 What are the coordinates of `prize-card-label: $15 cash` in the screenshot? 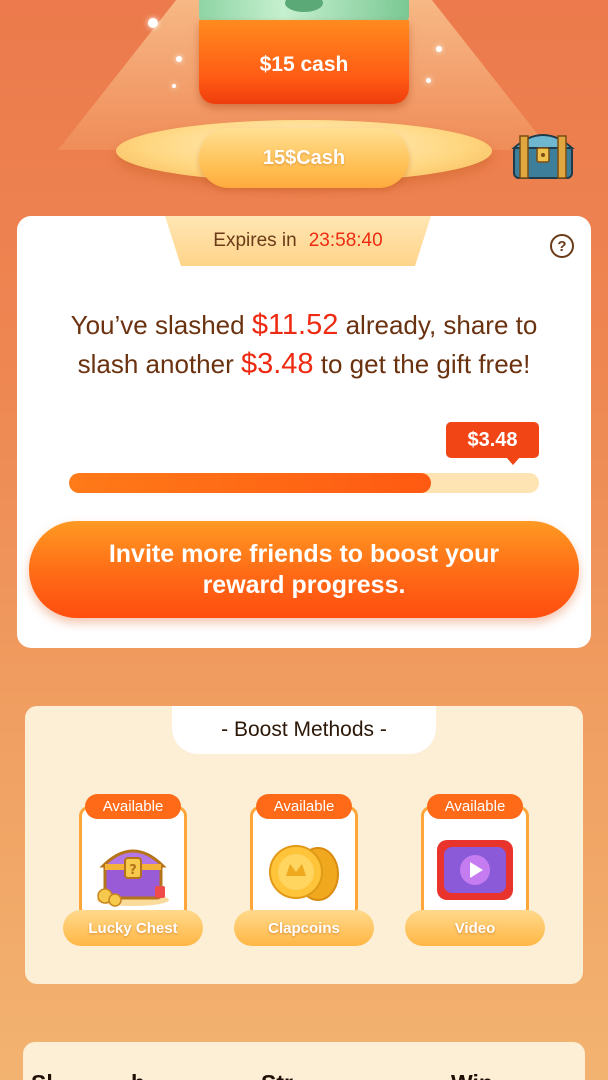 It's located at (304, 64).